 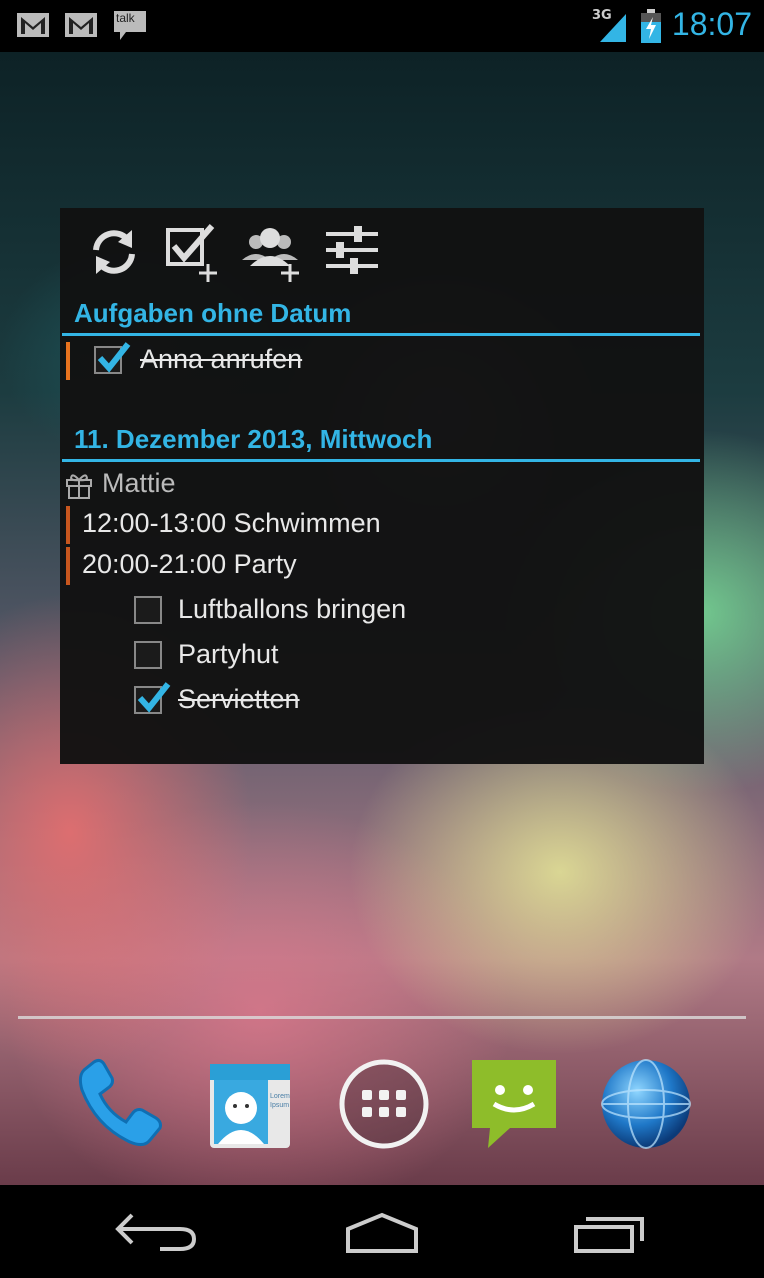 What do you see at coordinates (192, 252) in the screenshot?
I see `add-task-icon` at bounding box center [192, 252].